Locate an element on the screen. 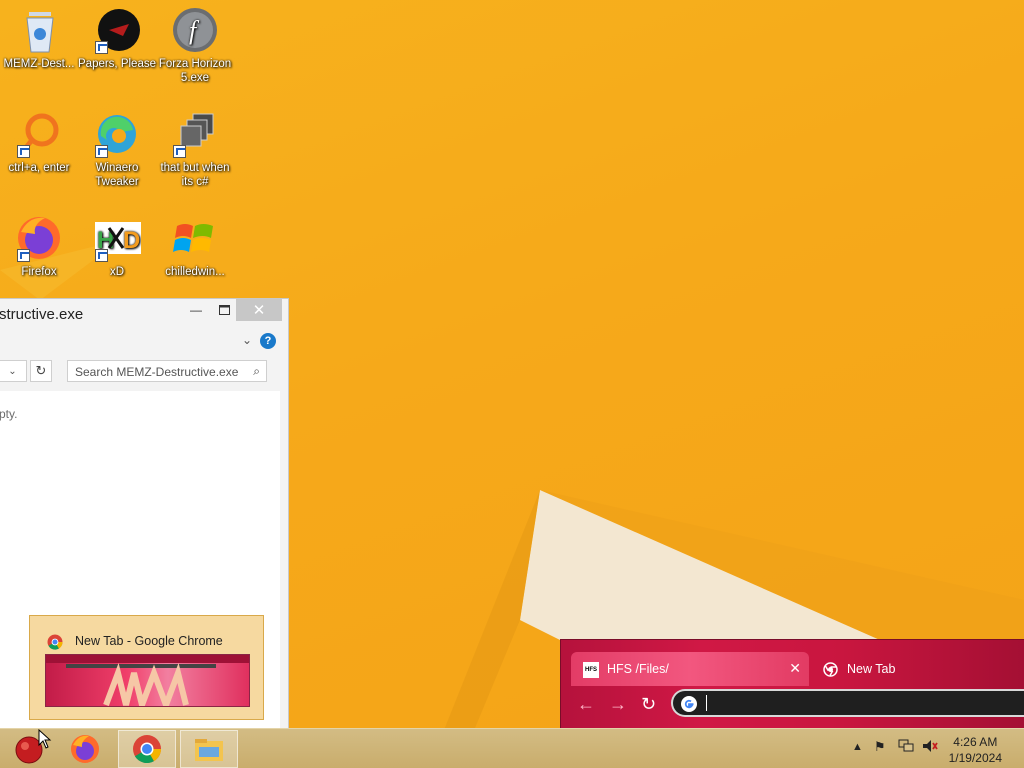  forward-button: → is located at coordinates (618, 704).